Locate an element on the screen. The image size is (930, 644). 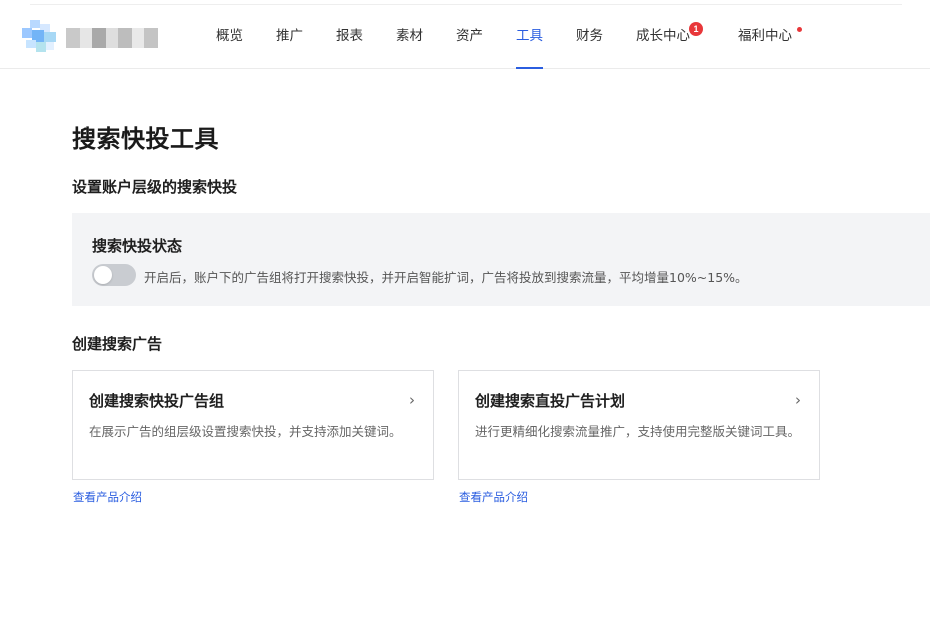
brand-logo is located at coordinates (92, 37).